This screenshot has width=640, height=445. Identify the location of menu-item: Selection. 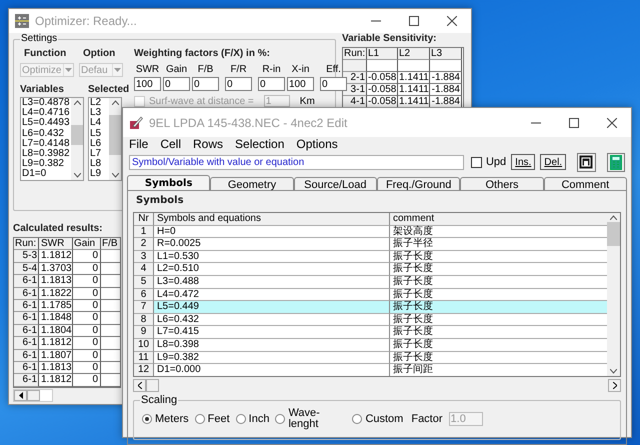
(259, 144).